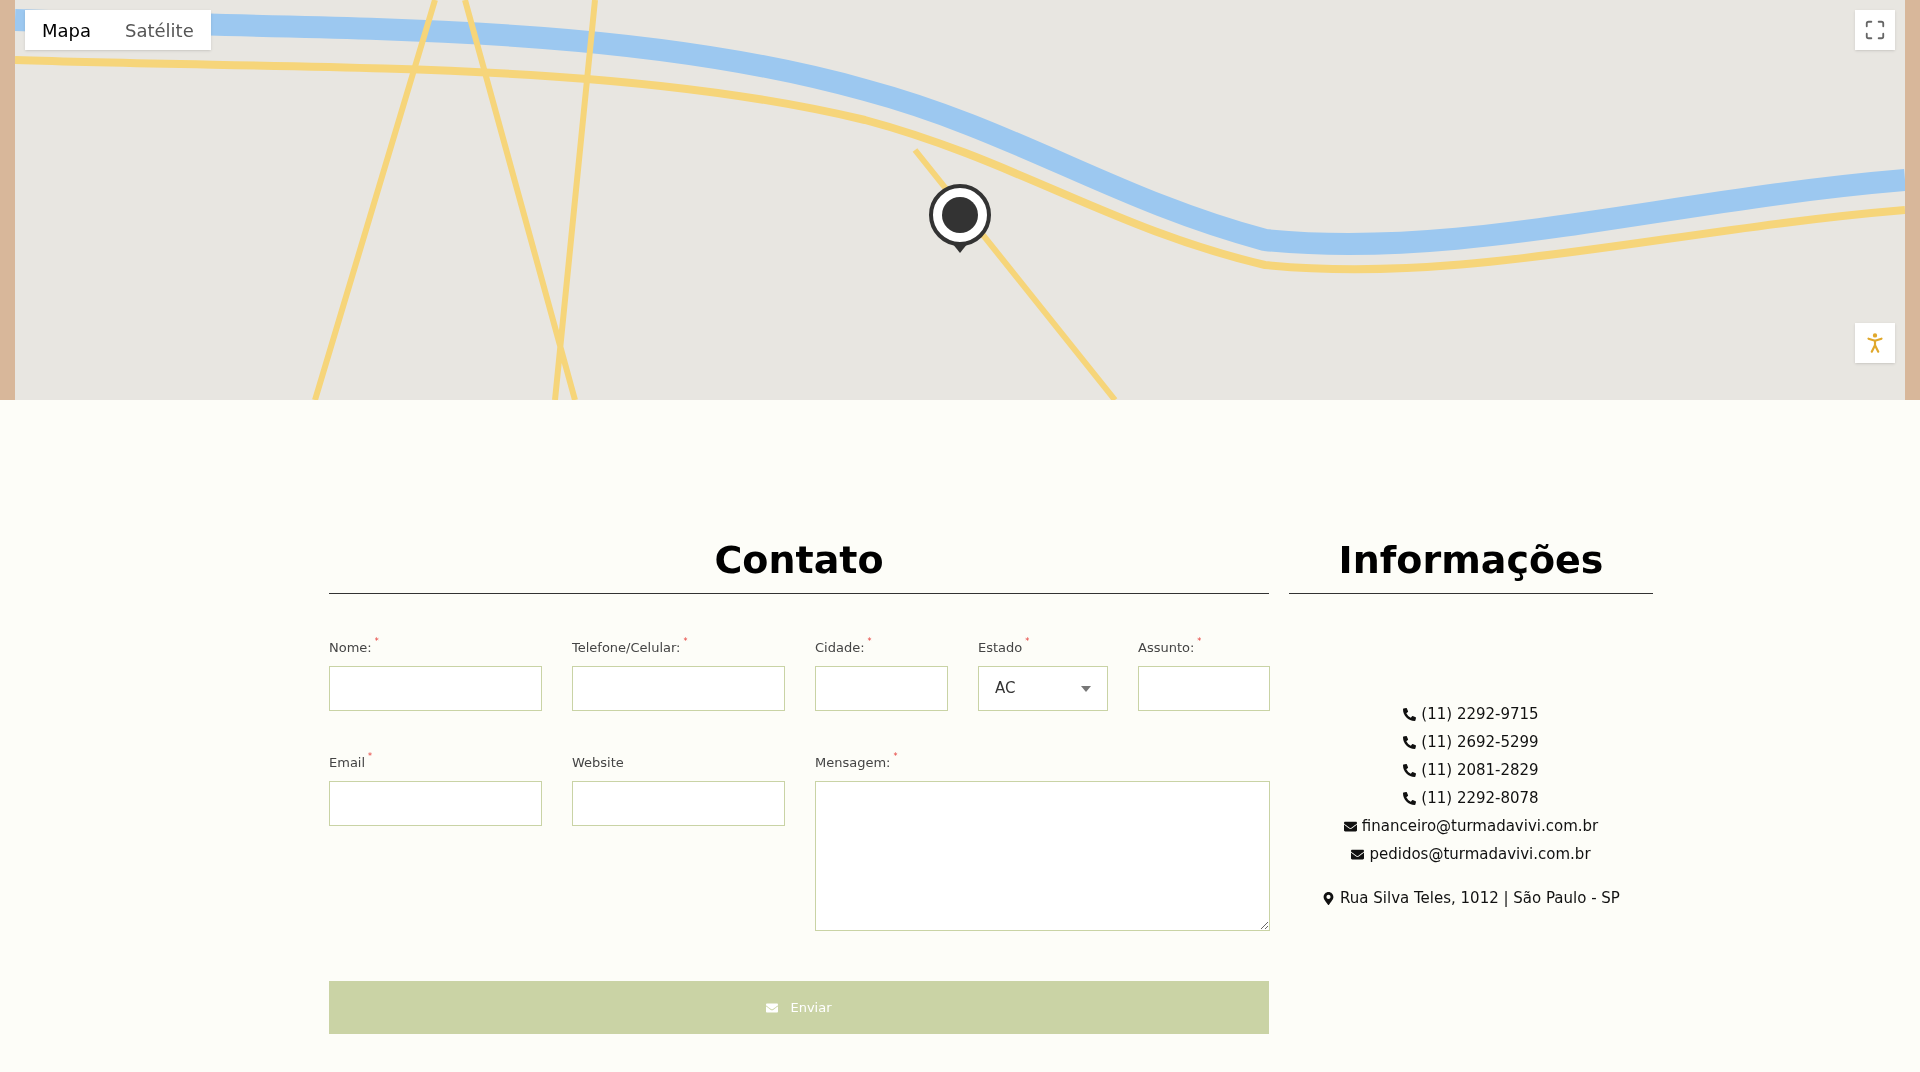  Describe the element at coordinates (840, 648) in the screenshot. I see `field-label: Cidade:` at that location.